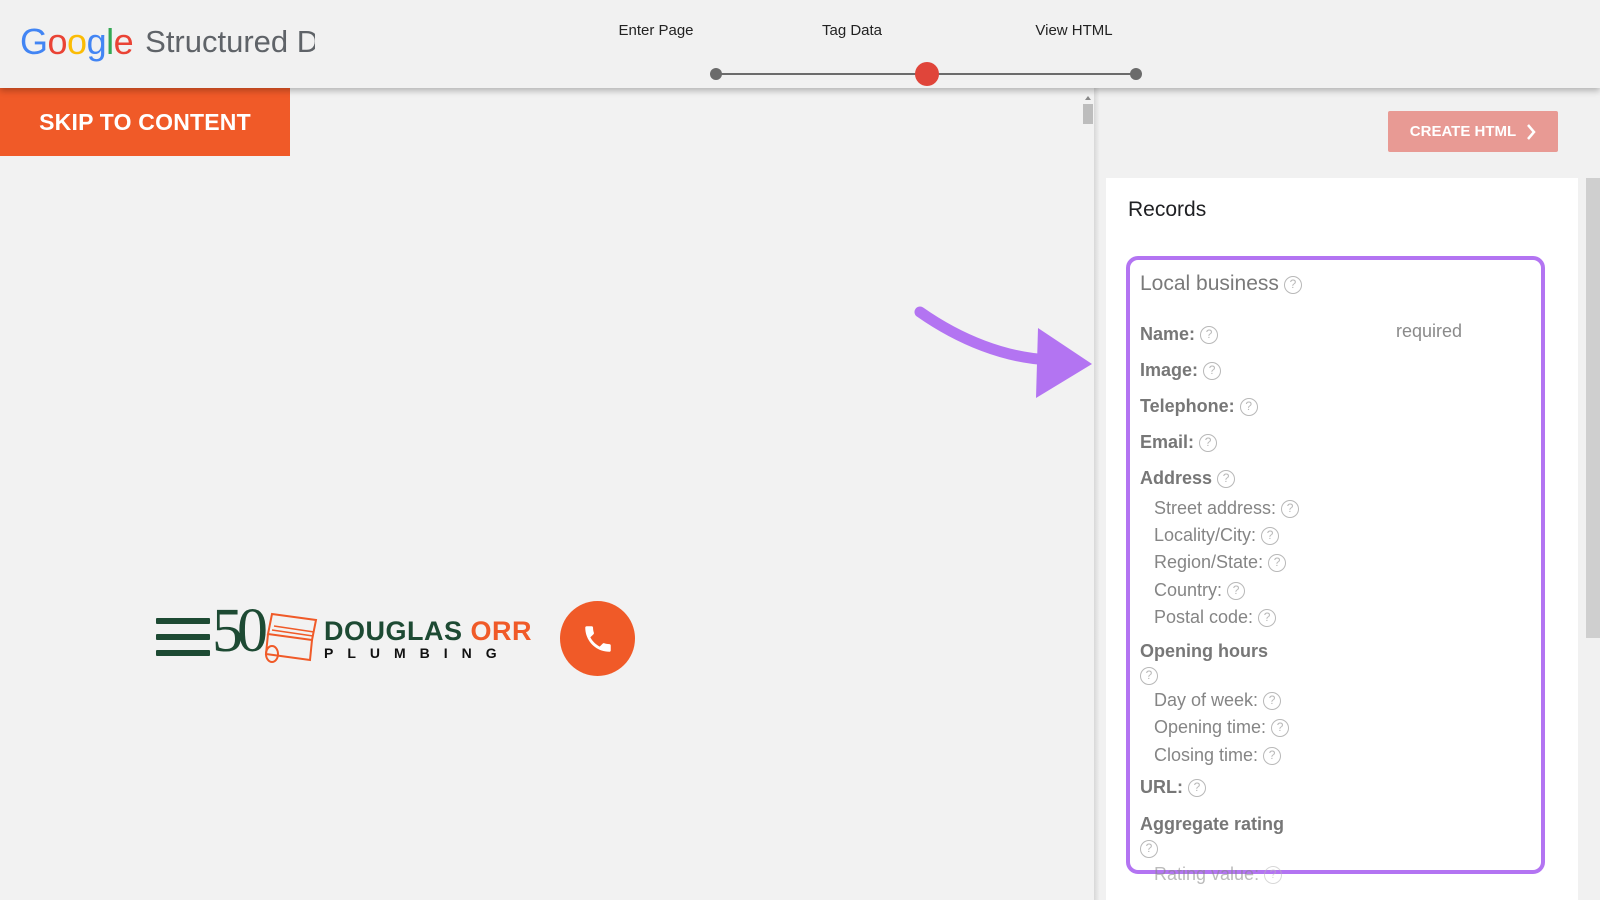 This screenshot has height=900, width=1600. What do you see at coordinates (1531, 131) in the screenshot?
I see `chevron-right-icon` at bounding box center [1531, 131].